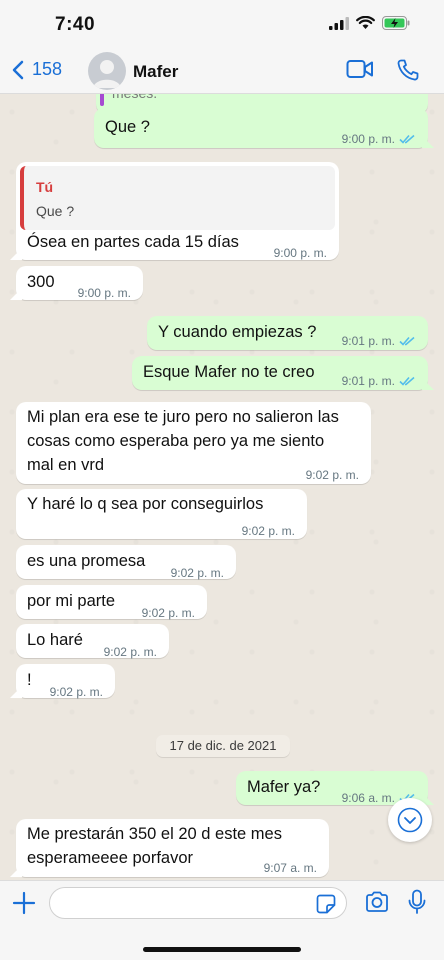 This screenshot has width=444, height=960. I want to click on message-bubble-incoming: ! 9:02 p. m., so click(65, 681).